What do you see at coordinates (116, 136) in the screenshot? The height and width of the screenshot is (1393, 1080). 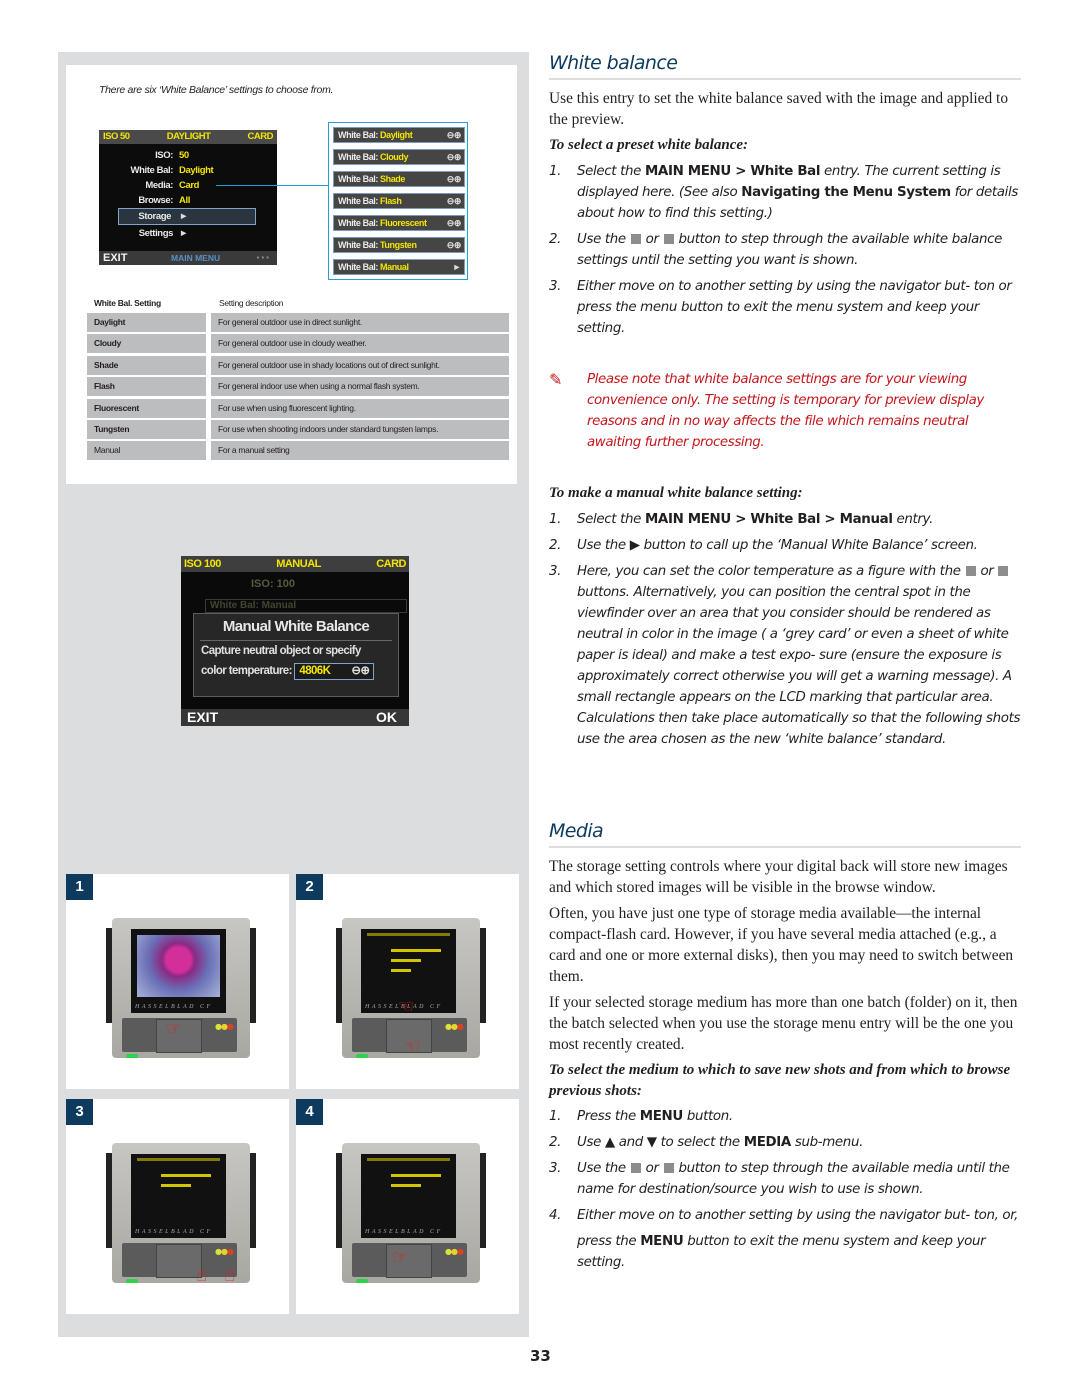 I see `lcd-iso: ISO 50` at bounding box center [116, 136].